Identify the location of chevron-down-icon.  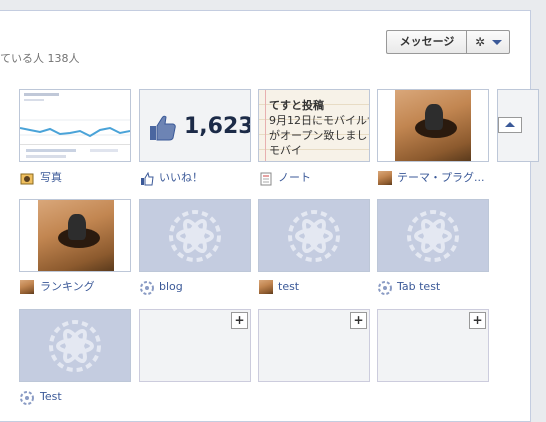
(497, 42).